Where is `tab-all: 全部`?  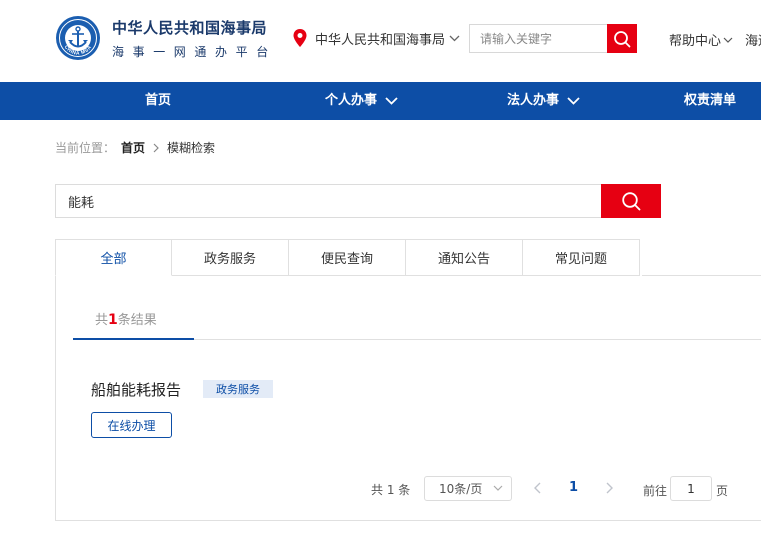
tab-all: 全部 is located at coordinates (113, 257).